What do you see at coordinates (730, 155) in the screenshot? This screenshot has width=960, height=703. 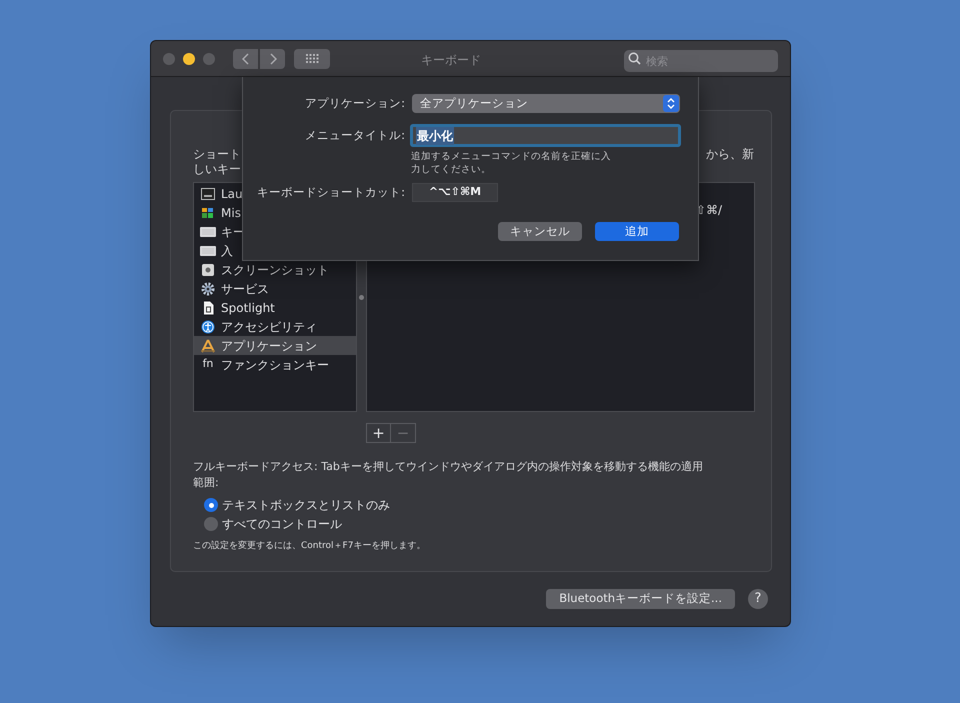 I see `intro-text: から、新` at bounding box center [730, 155].